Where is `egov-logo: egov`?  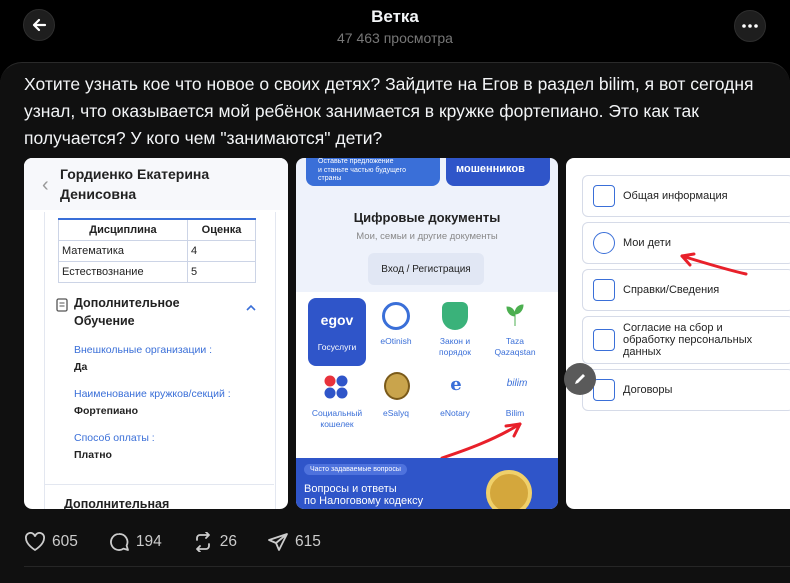 egov-logo: egov is located at coordinates (337, 320).